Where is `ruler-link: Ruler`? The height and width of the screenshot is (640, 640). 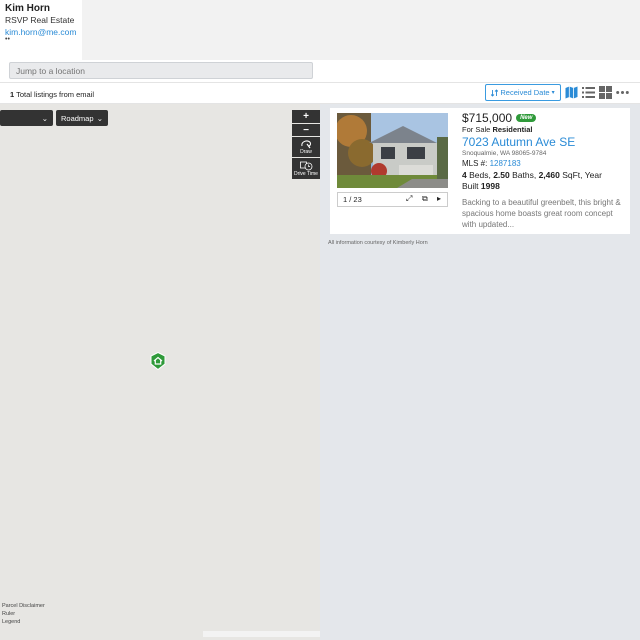
ruler-link: Ruler is located at coordinates (23, 614).